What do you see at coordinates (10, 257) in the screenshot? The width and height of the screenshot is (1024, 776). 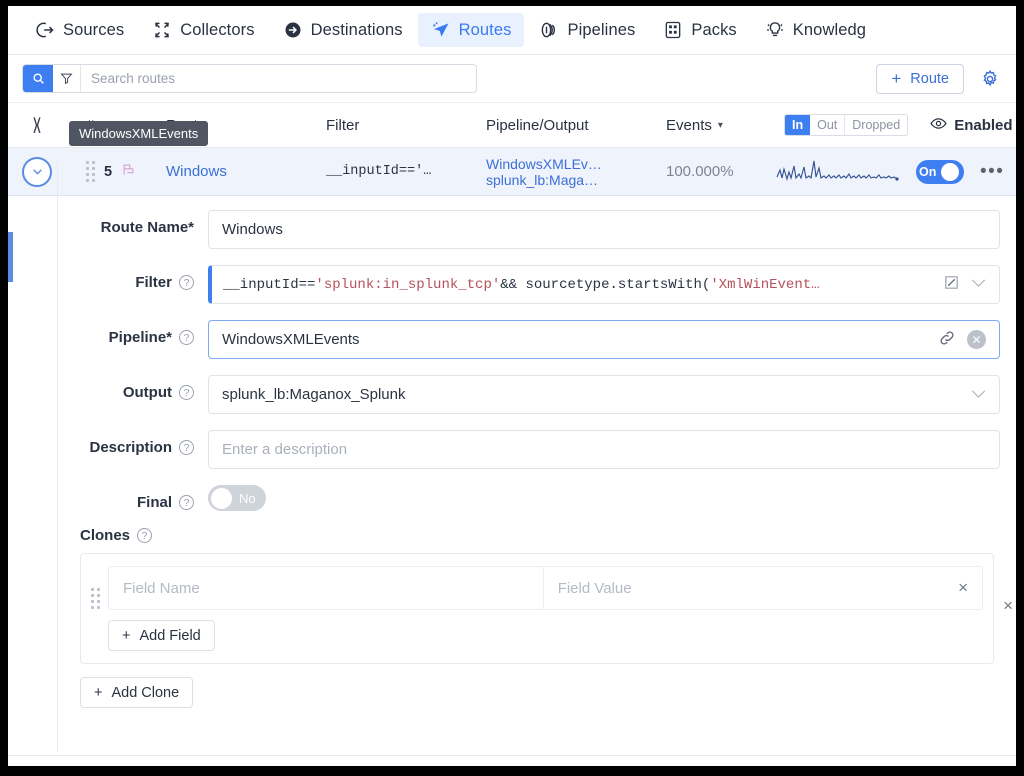 I see `left-accent-bar` at bounding box center [10, 257].